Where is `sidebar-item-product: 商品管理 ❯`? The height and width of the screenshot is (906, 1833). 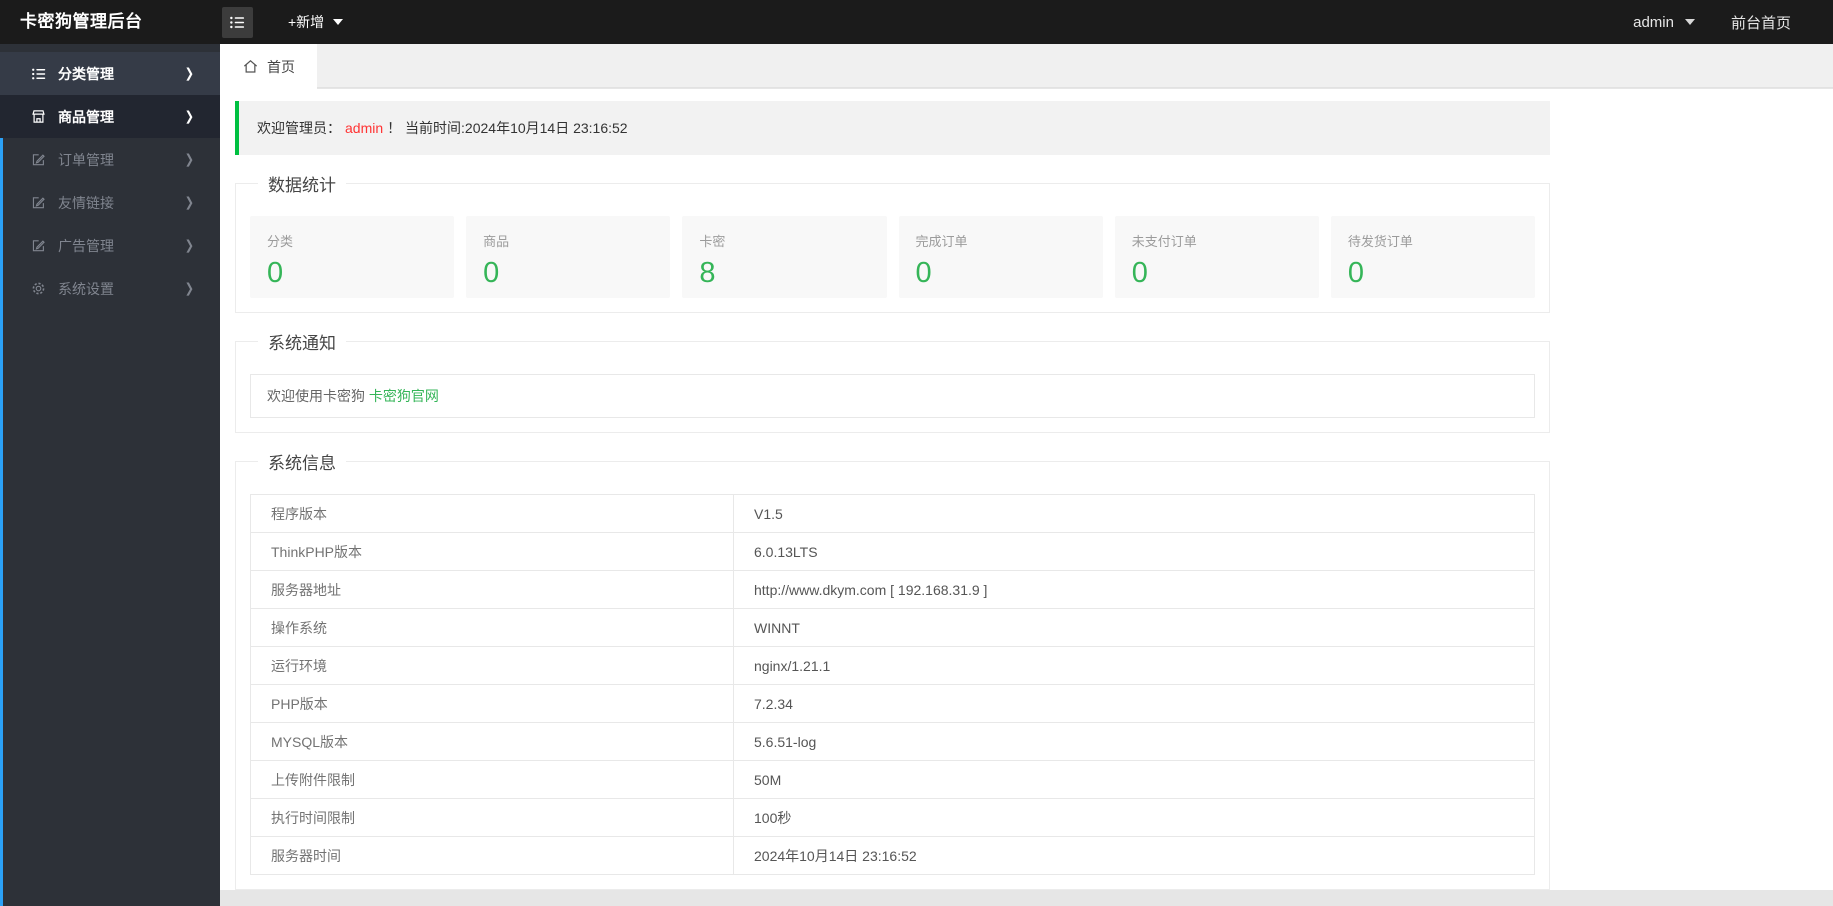
sidebar-item-product: 商品管理 ❯ is located at coordinates (110, 116).